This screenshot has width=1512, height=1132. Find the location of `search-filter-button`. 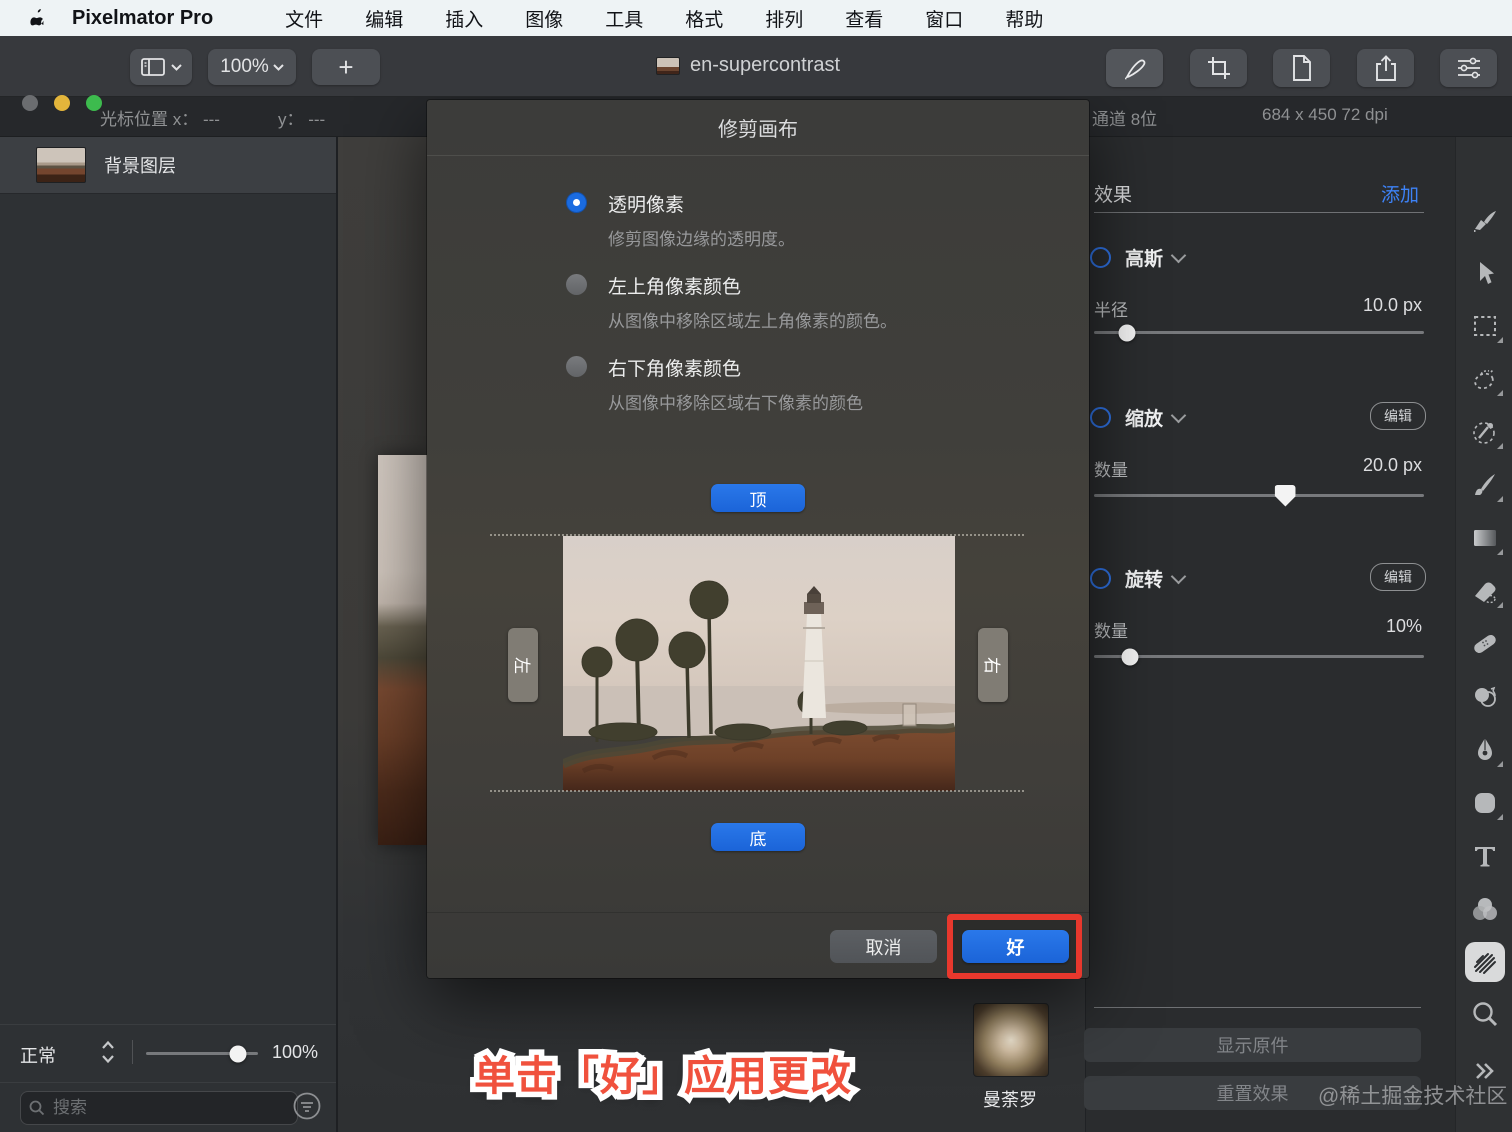

search-filter-button is located at coordinates (307, 1106).